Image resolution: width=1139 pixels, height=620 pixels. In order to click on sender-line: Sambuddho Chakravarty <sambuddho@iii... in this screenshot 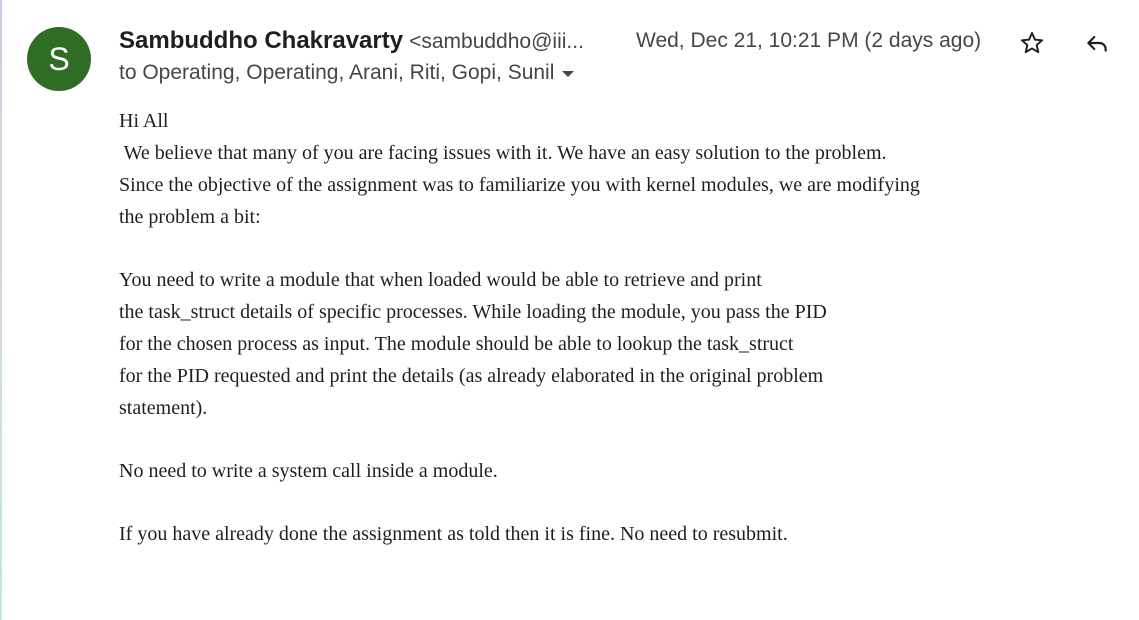, I will do `click(351, 42)`.